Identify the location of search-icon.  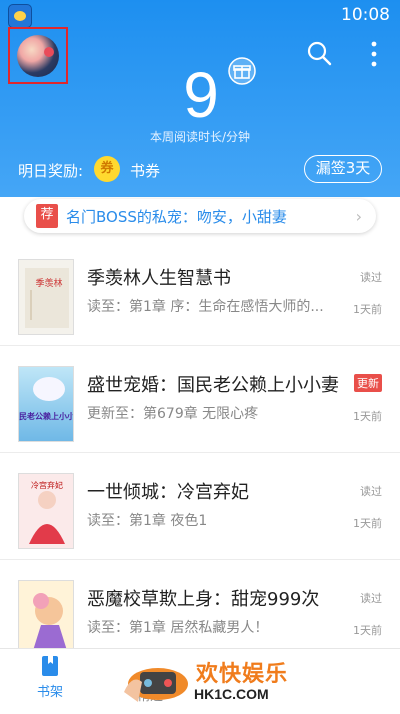
(319, 53).